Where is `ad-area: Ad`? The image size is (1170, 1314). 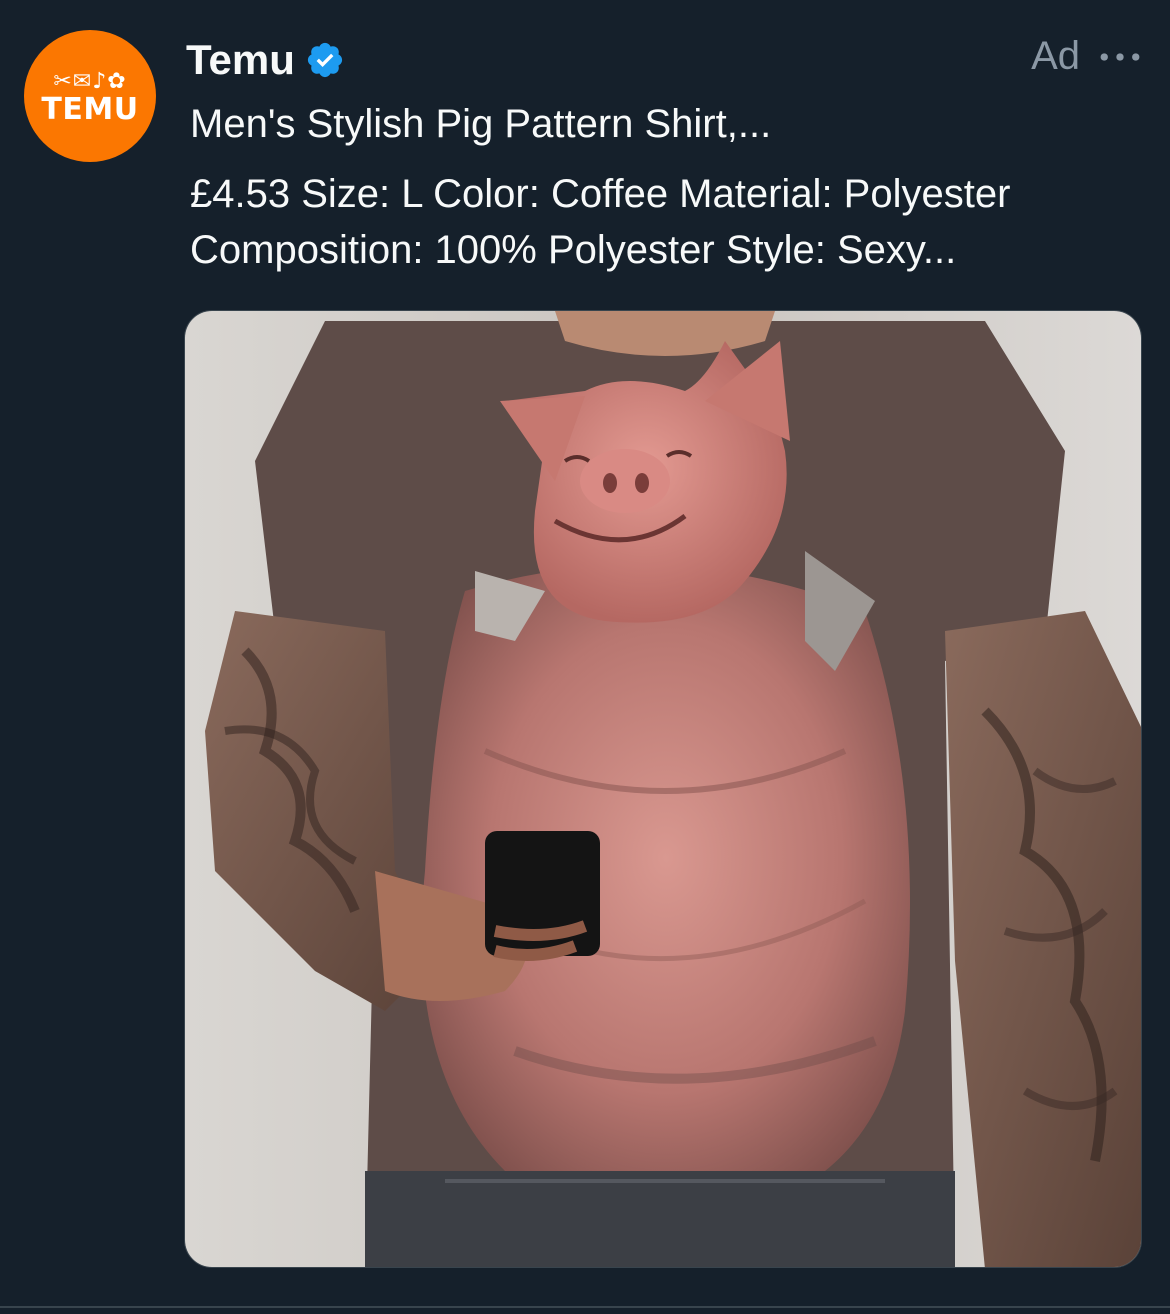 ad-area: Ad is located at coordinates (1087, 56).